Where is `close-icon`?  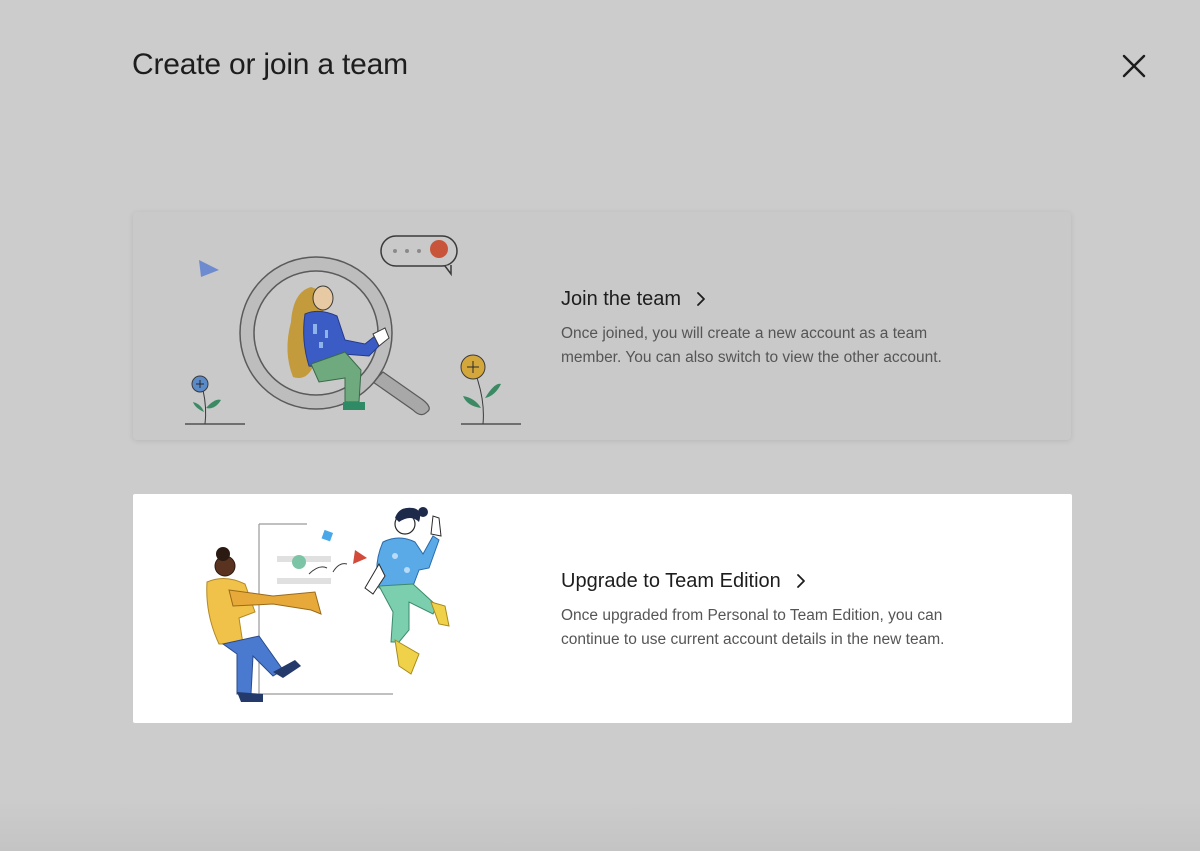 close-icon is located at coordinates (1134, 66).